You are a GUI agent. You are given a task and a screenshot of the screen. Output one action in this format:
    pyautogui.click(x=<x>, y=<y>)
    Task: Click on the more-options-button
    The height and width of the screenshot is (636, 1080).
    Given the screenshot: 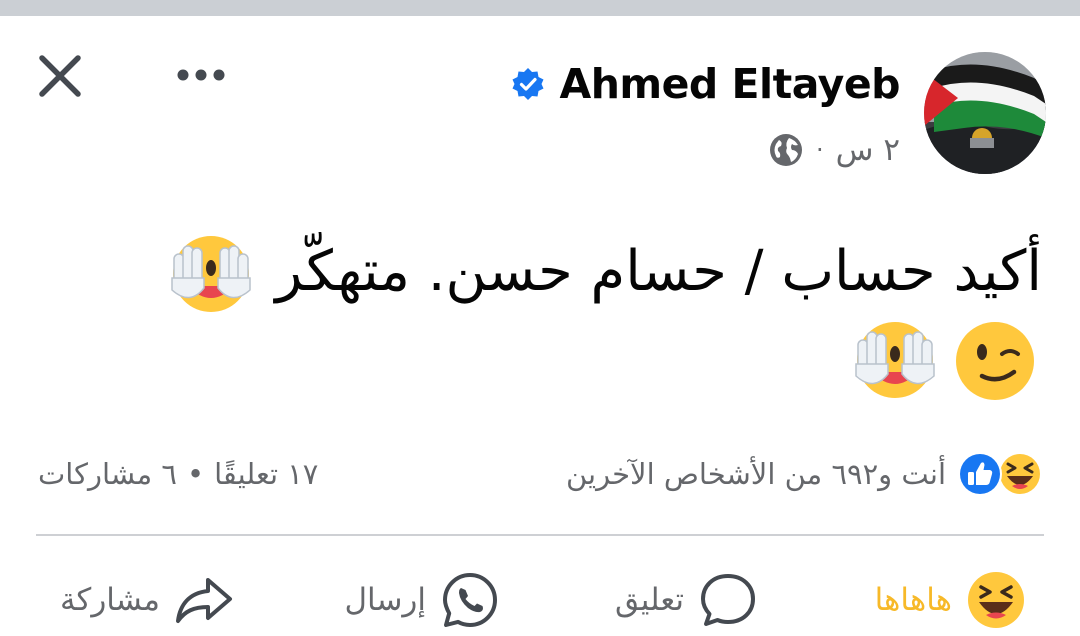 What is the action you would take?
    pyautogui.click(x=201, y=75)
    